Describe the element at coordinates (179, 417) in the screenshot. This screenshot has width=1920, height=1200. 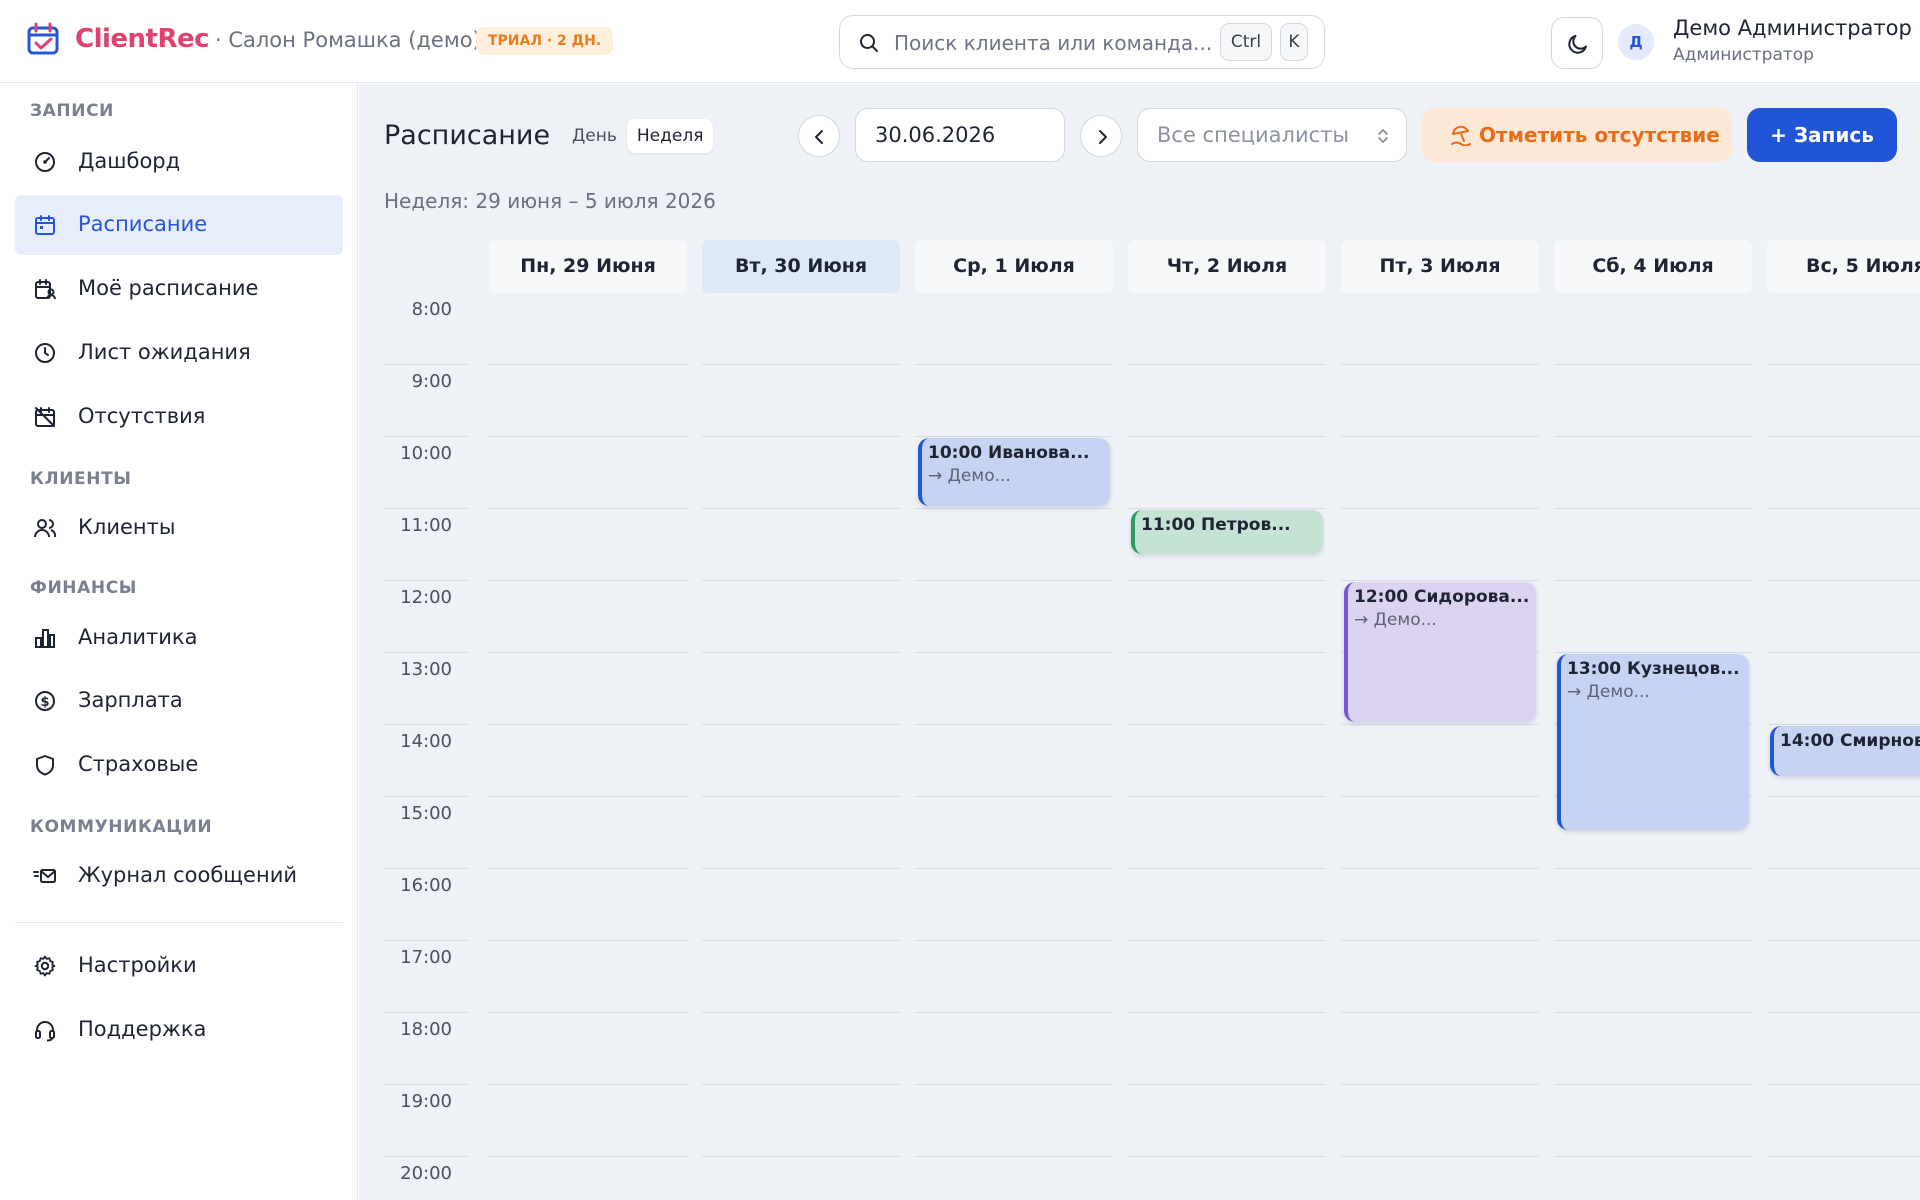
I see `sidebar-item-absences: Отсутствия` at that location.